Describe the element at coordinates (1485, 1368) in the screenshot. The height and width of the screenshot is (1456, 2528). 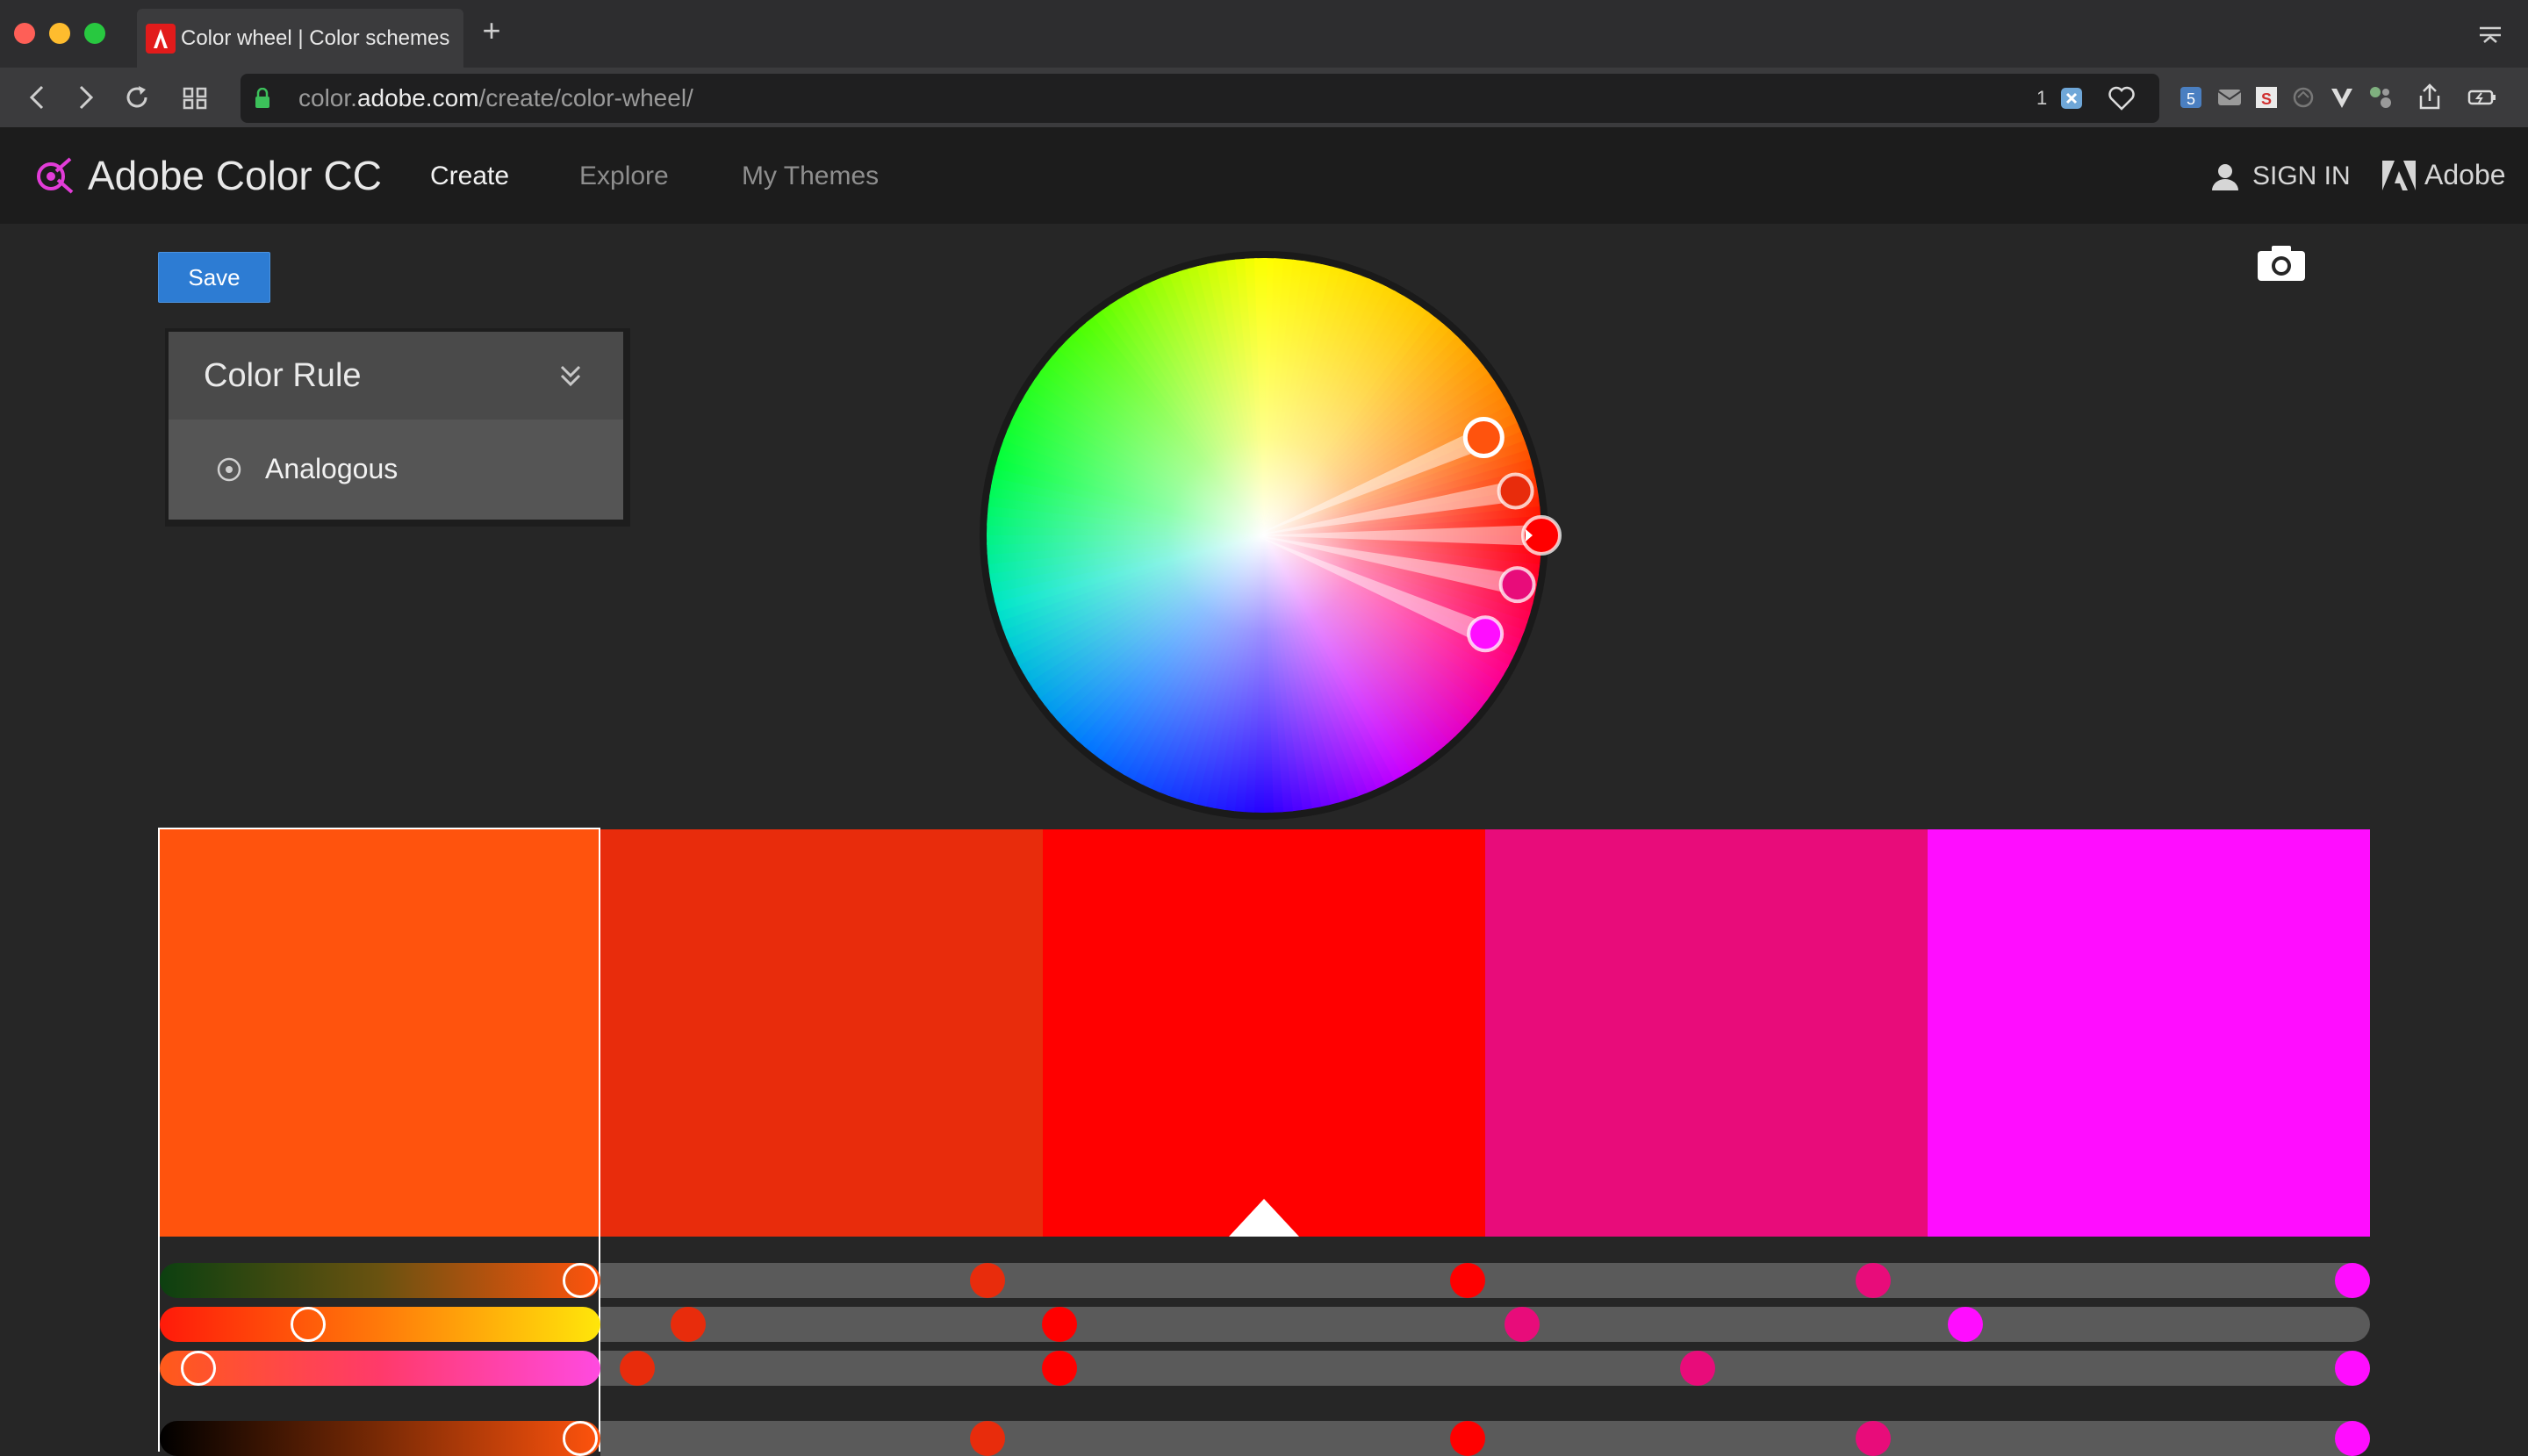
I see `blue-row-track` at that location.